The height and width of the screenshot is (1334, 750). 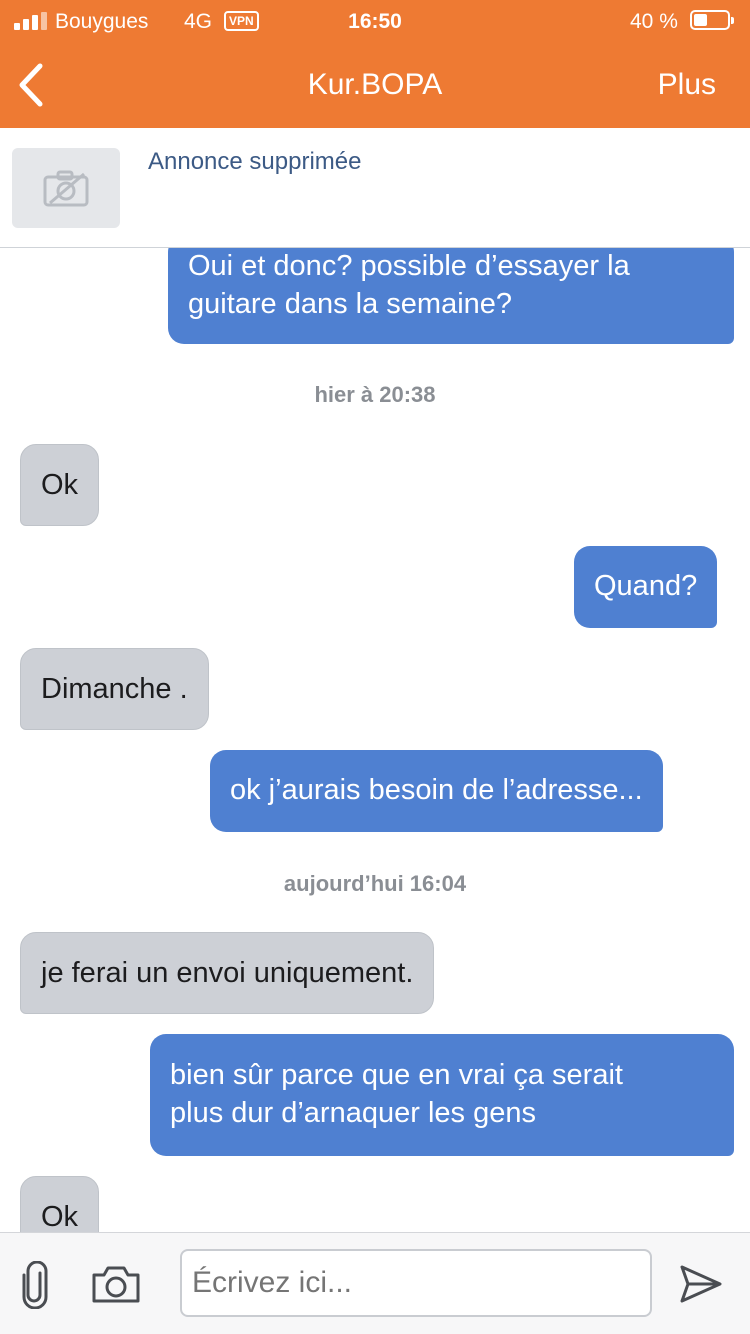 I want to click on message-composer, so click(x=375, y=1283).